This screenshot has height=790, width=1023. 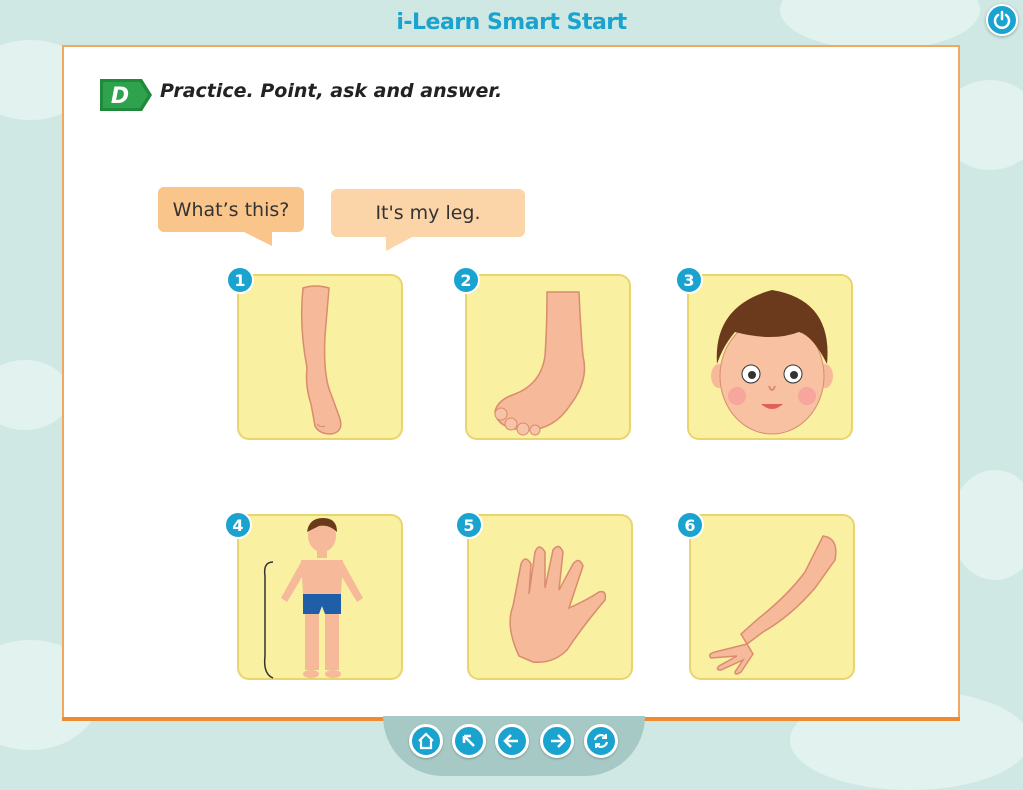 I want to click on answer-text: It's my leg., so click(x=428, y=213).